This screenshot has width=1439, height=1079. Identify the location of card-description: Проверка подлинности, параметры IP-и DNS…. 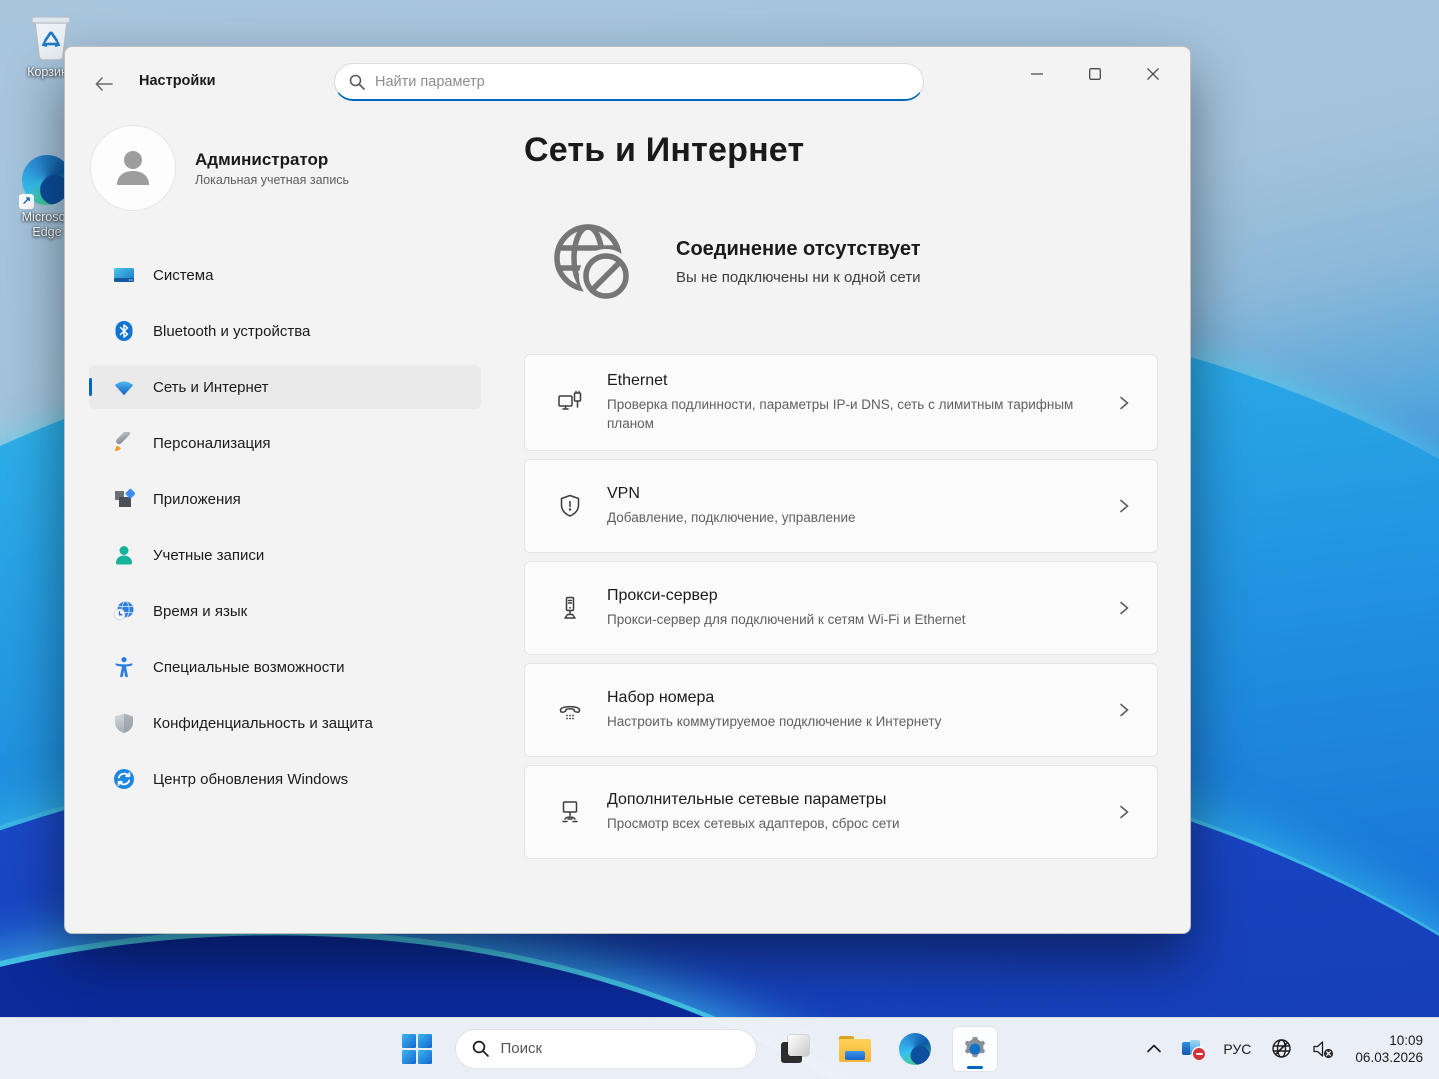
(840, 414).